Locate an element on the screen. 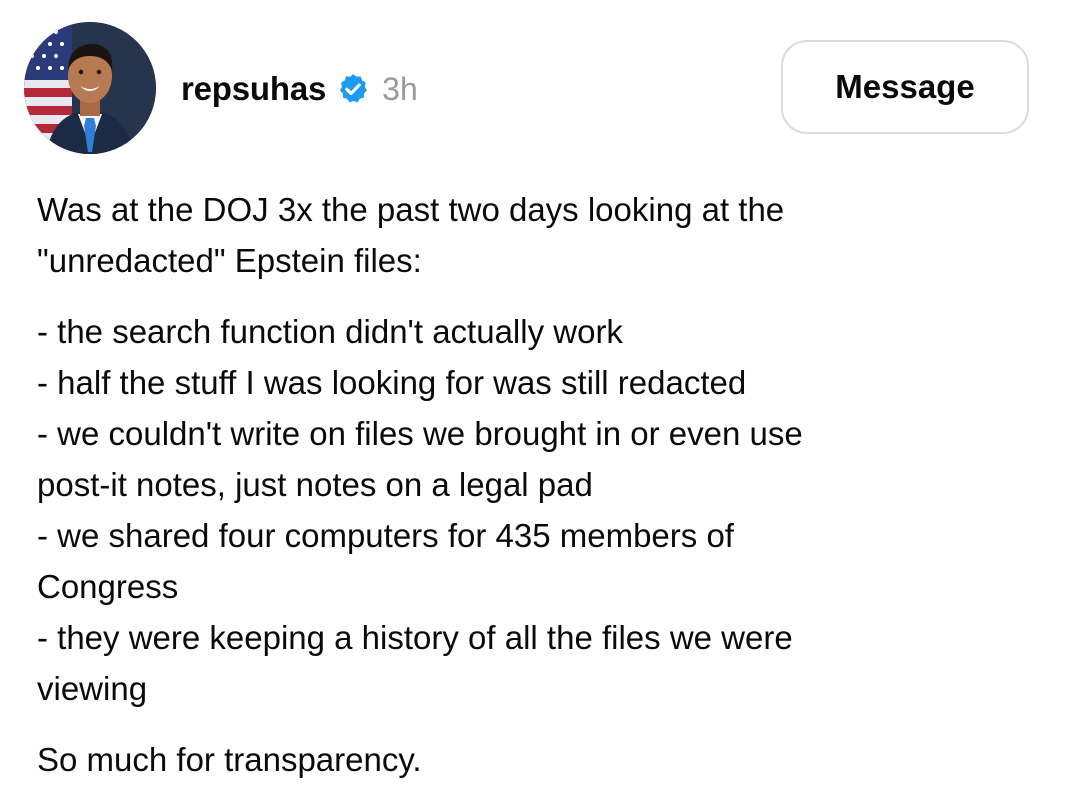 The width and height of the screenshot is (1080, 802). text-line: Congress is located at coordinates (108, 586).